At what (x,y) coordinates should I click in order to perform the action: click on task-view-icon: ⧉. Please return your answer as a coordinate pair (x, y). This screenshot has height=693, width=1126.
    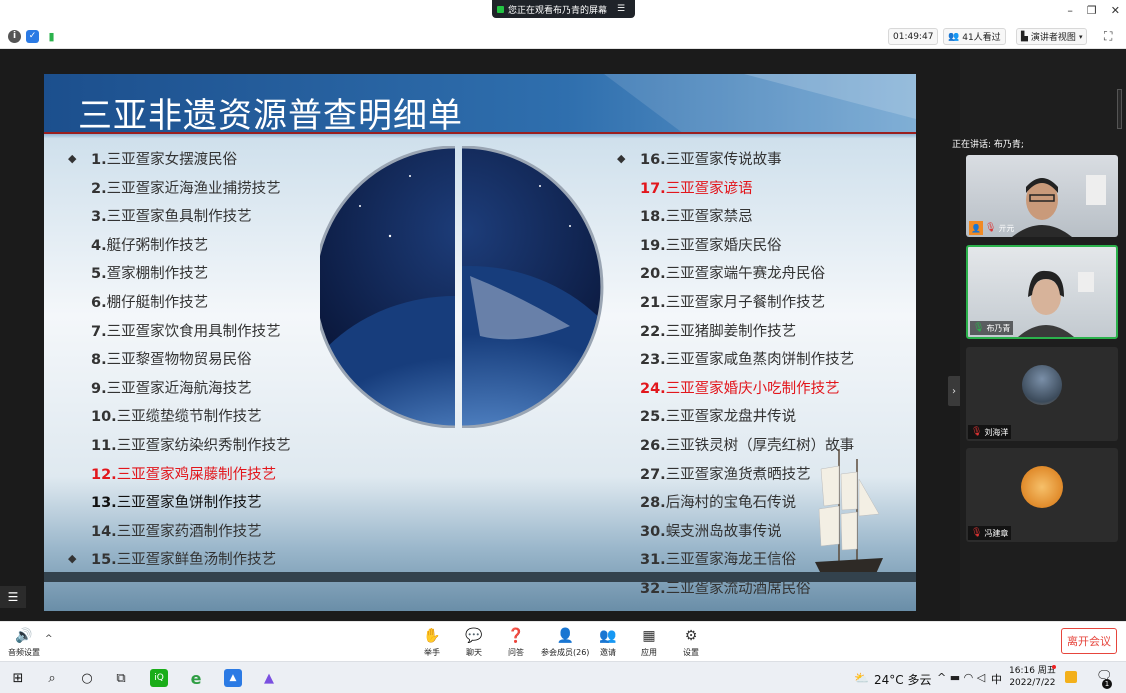
    Looking at the image, I should click on (121, 678).